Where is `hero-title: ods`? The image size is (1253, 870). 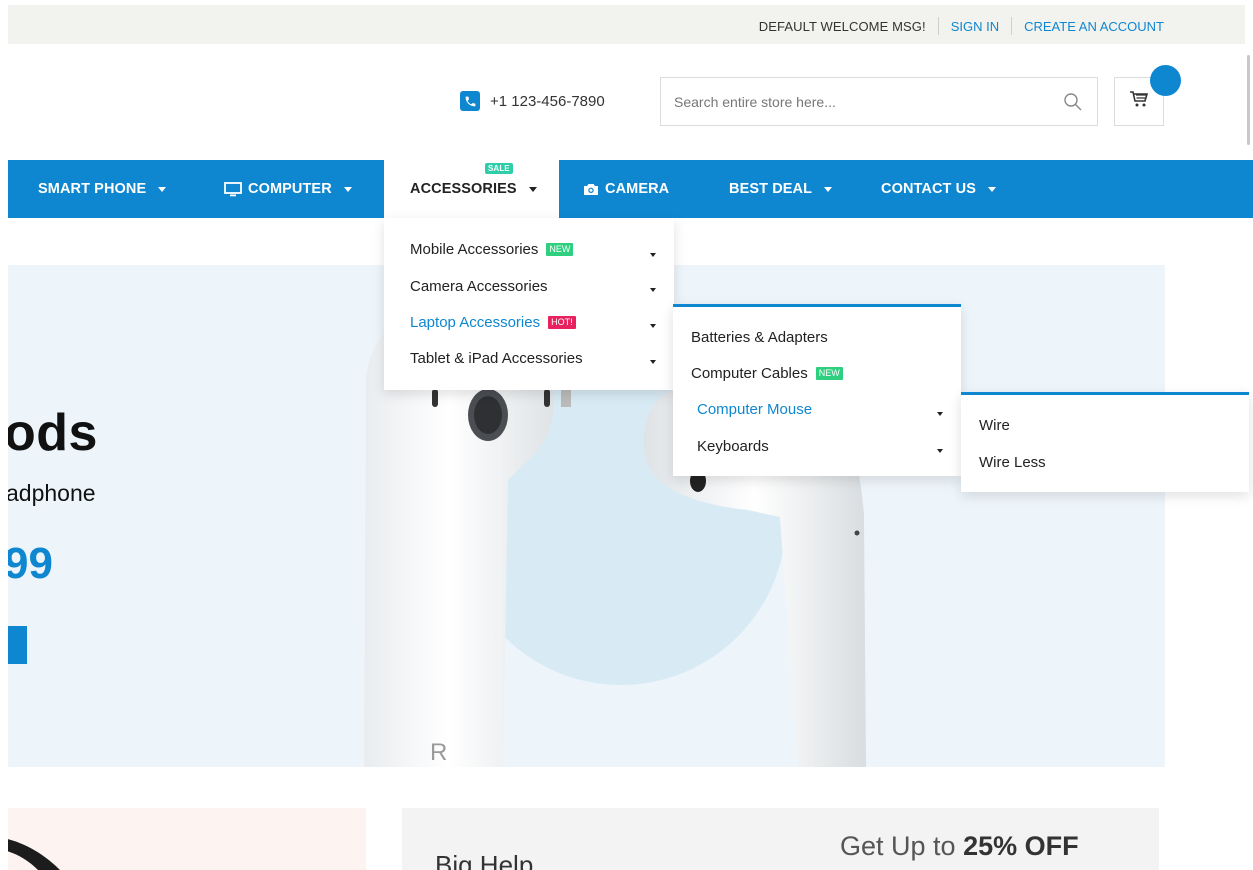 hero-title: ods is located at coordinates (53, 433).